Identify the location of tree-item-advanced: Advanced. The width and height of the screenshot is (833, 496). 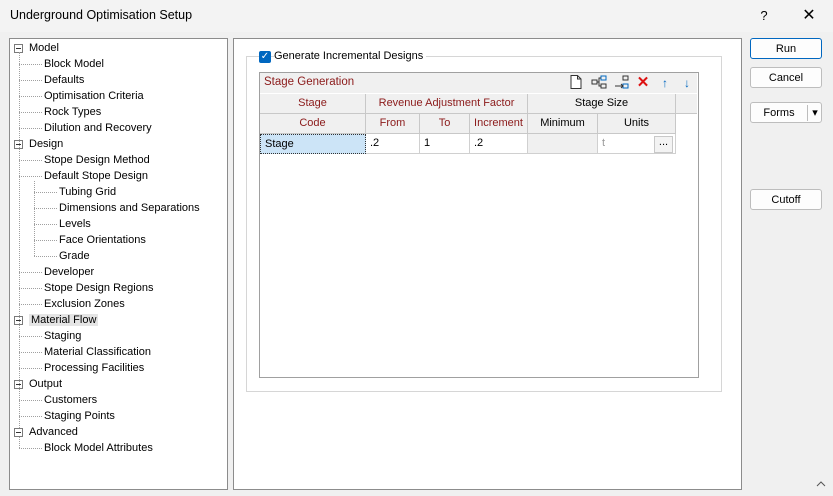
(53, 432).